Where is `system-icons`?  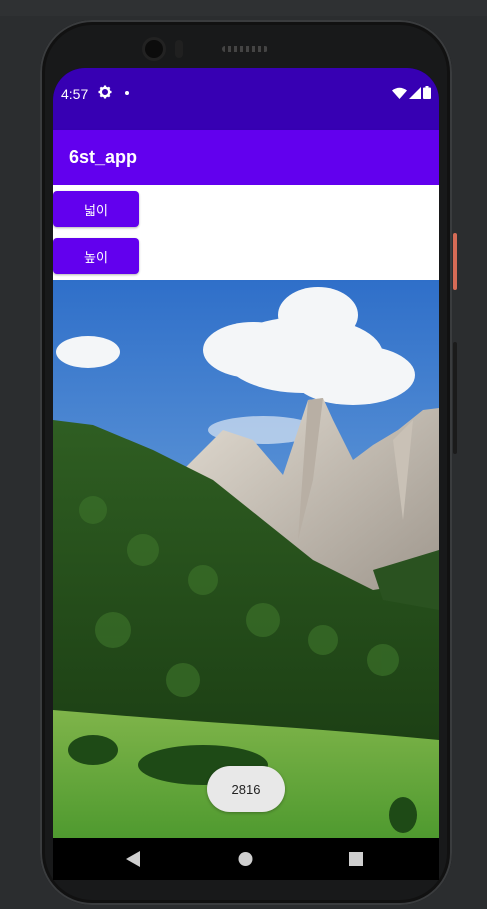
system-icons is located at coordinates (411, 94).